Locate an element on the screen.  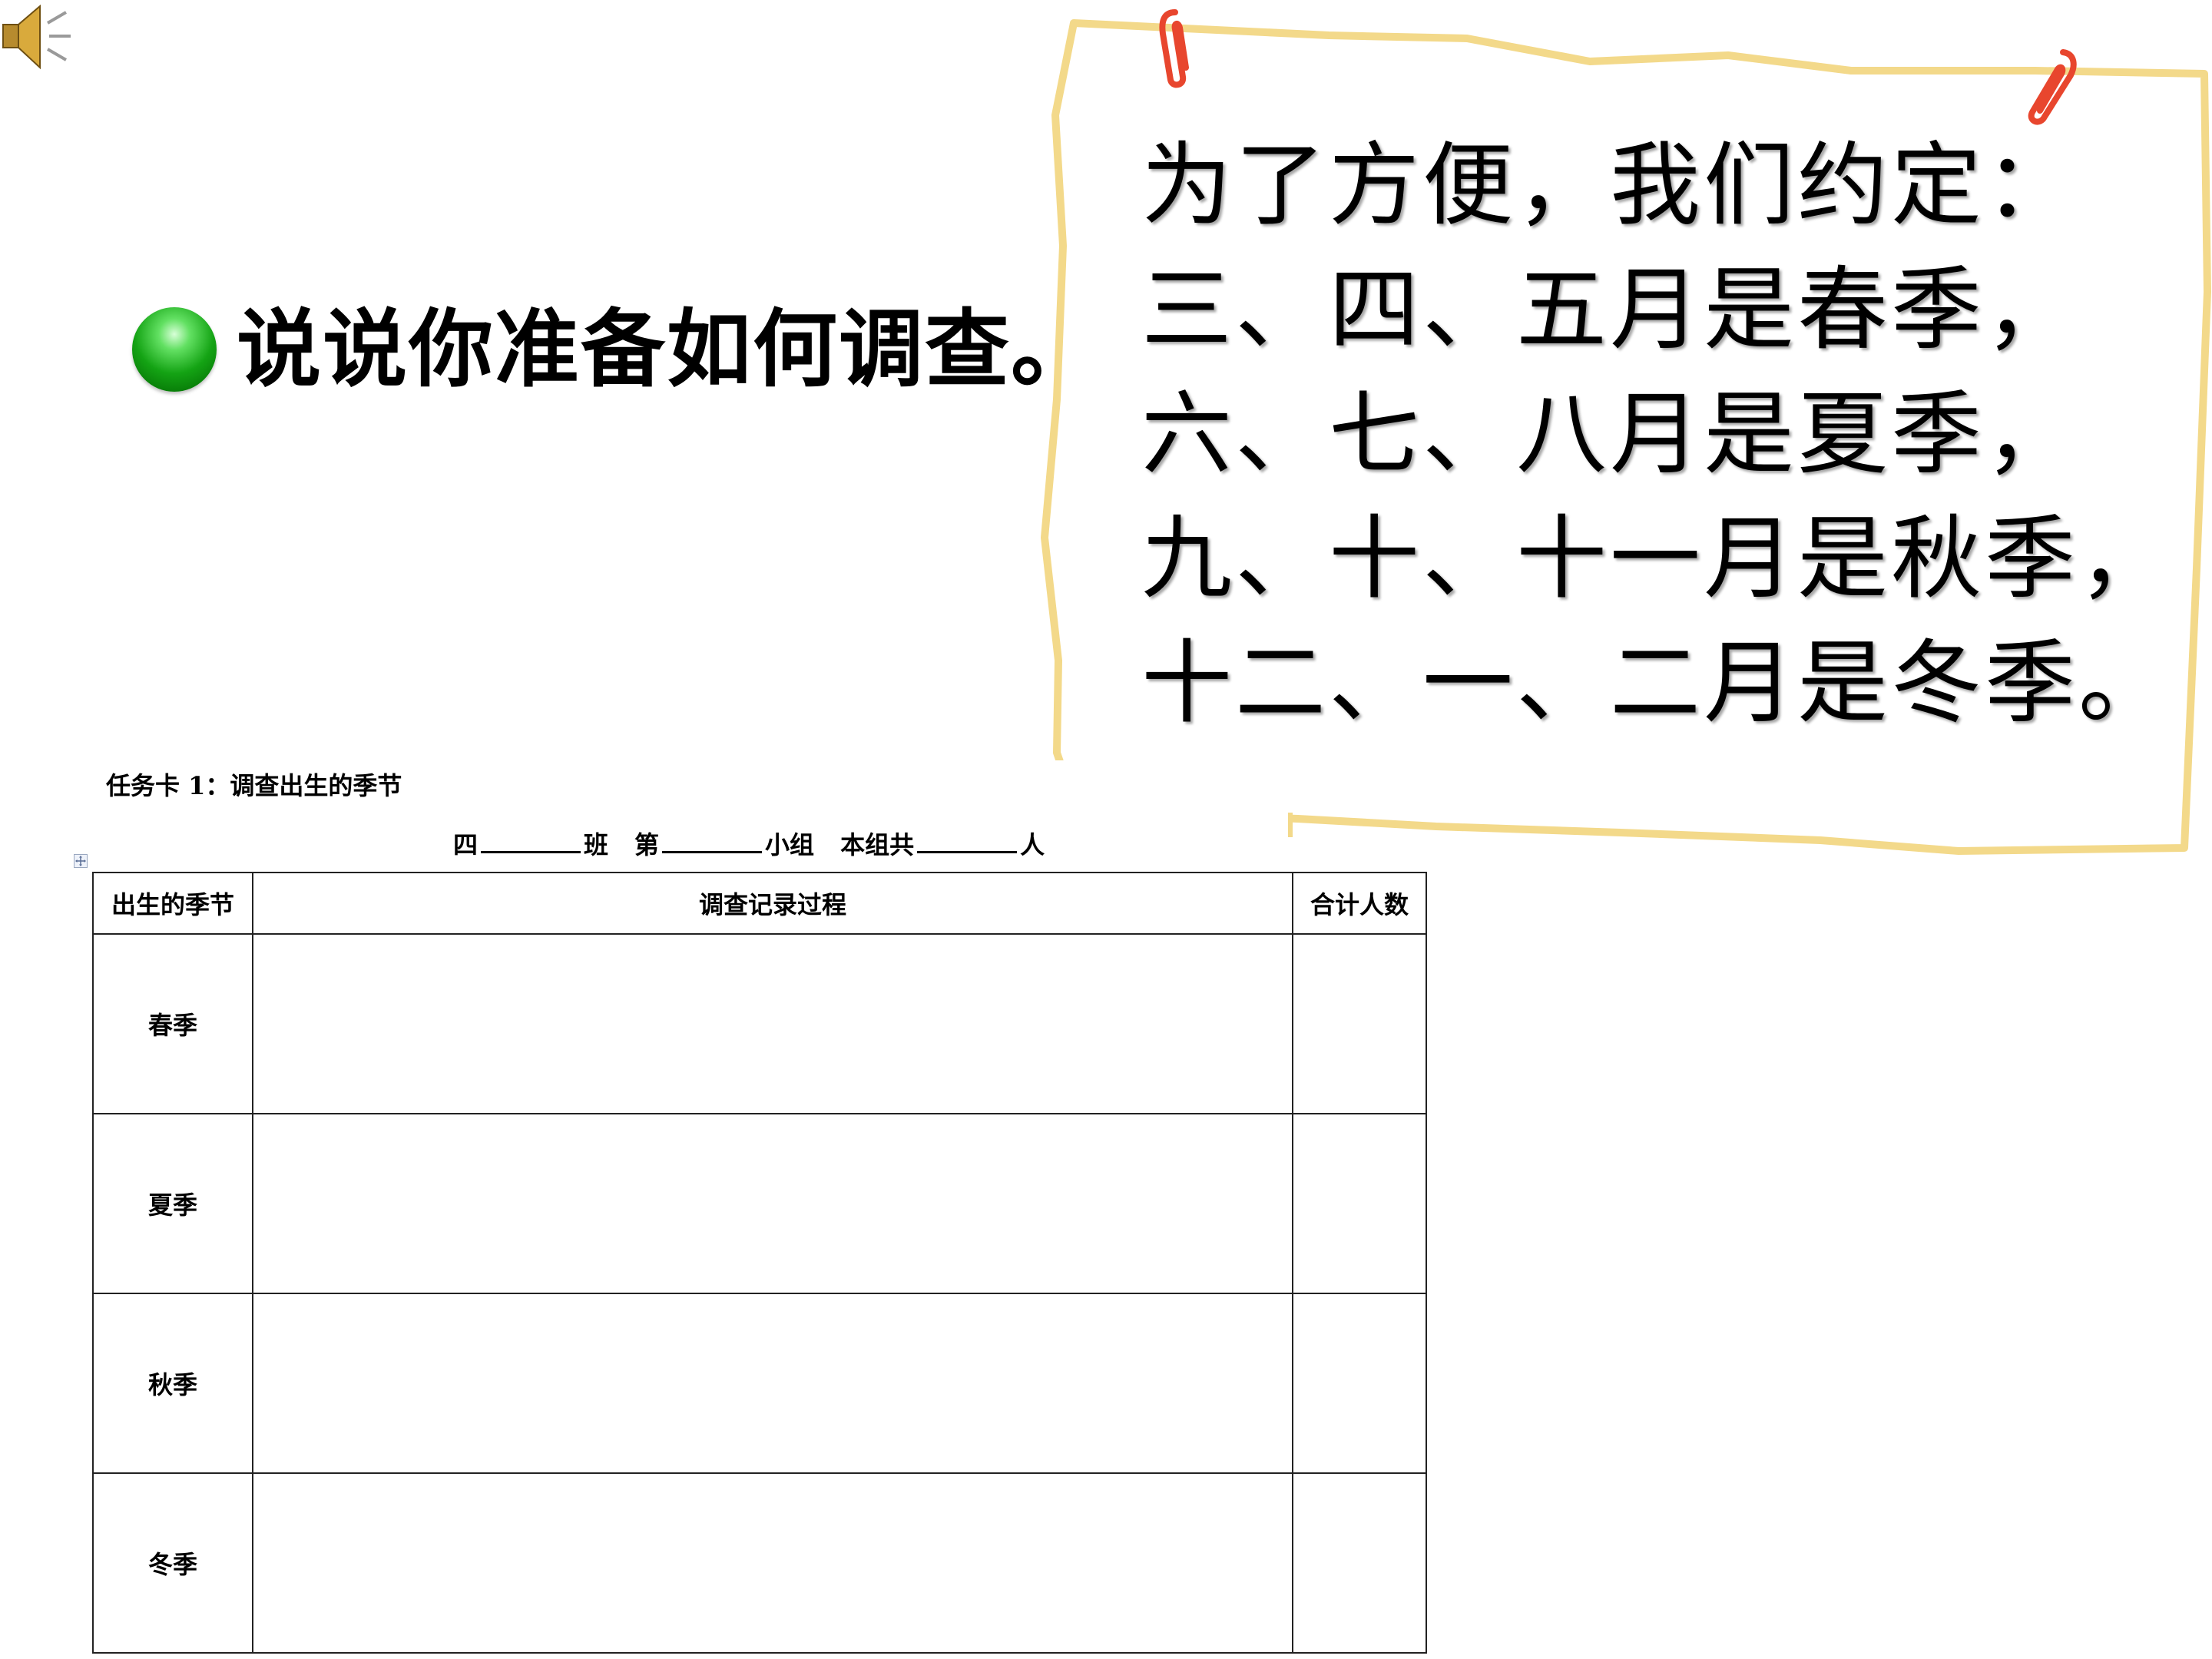
table-row: 春季 is located at coordinates (760, 1024).